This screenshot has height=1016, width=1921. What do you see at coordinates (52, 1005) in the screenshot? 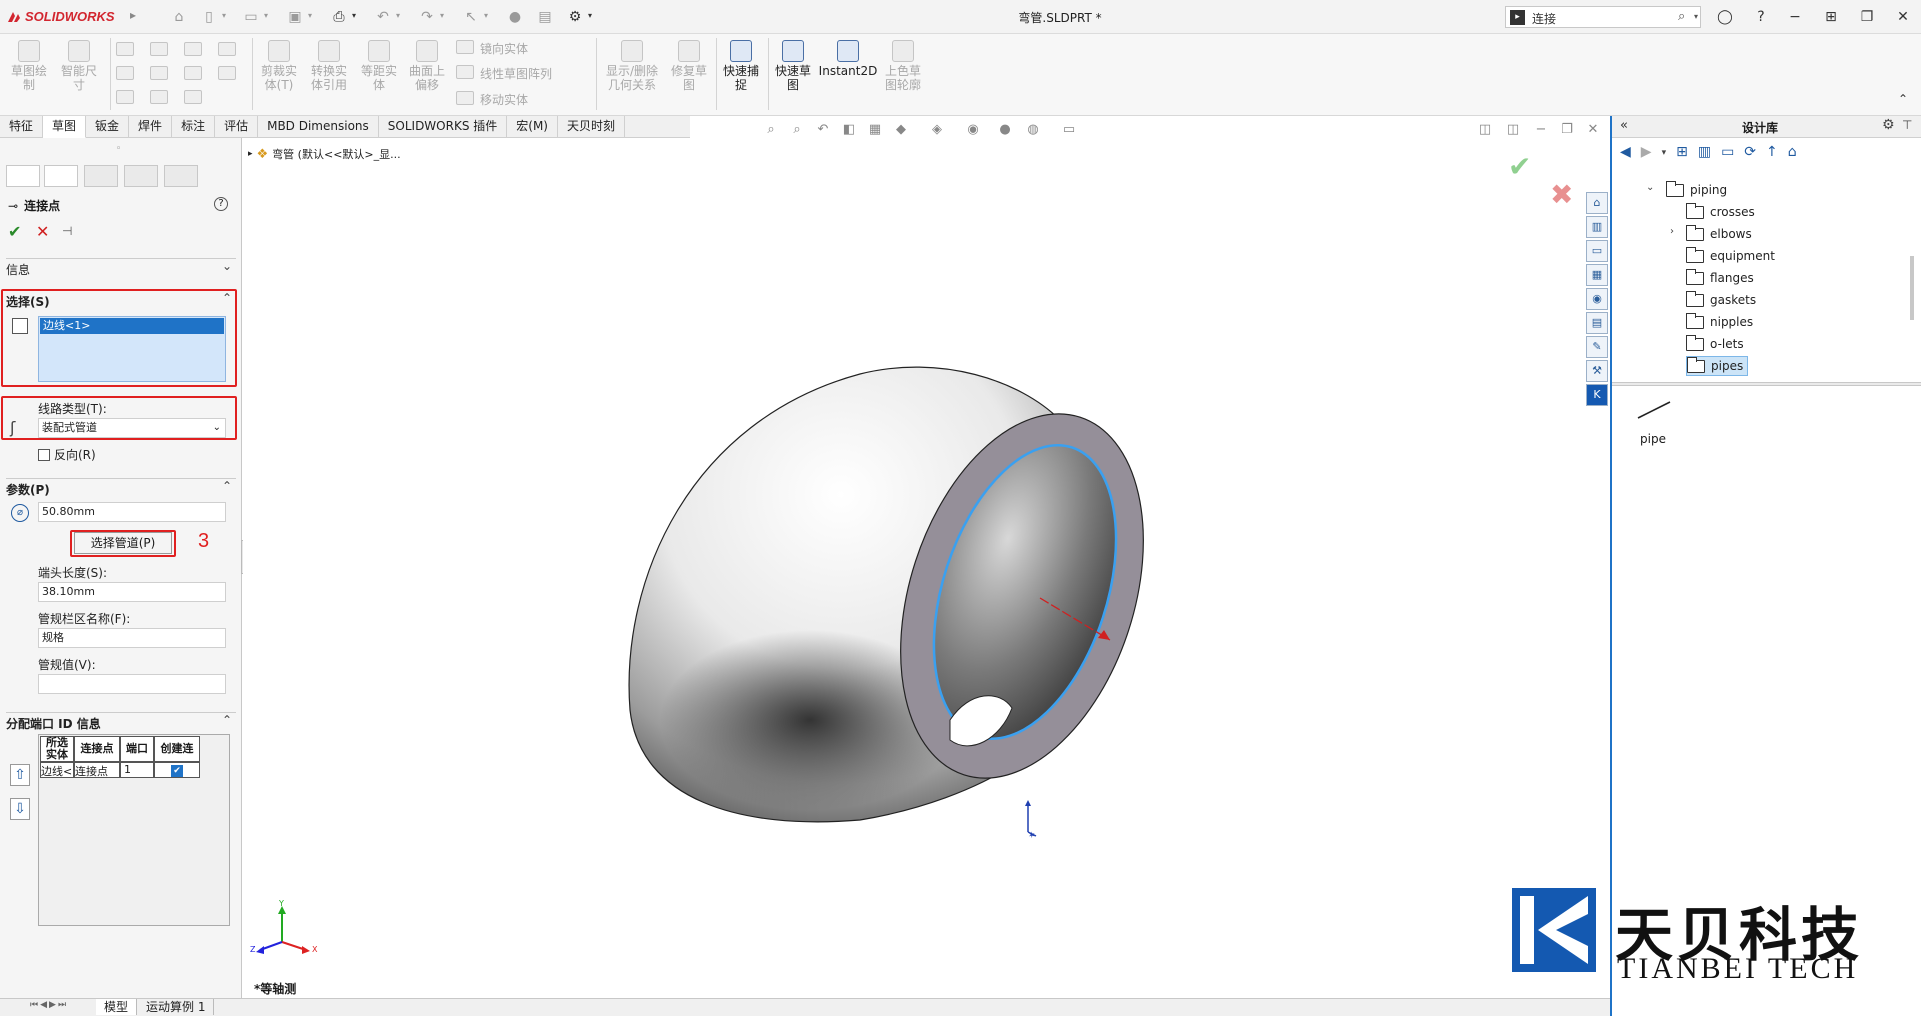
I see `scroll-next-icon: ▶` at bounding box center [52, 1005].